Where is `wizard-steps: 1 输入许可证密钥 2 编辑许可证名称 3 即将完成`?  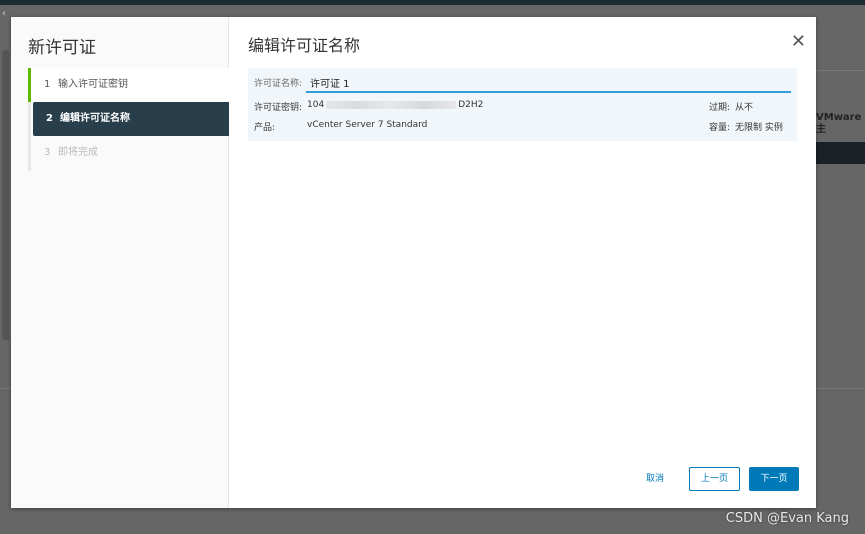 wizard-steps: 1 输入许可证密钥 2 编辑许可证名称 3 即将完成 is located at coordinates (128, 119).